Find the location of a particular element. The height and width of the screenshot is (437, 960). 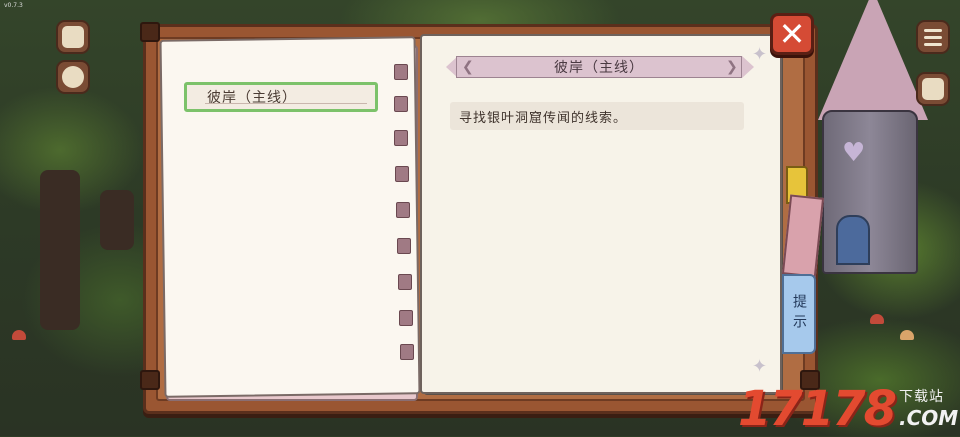

watermark-domain: .COM is located at coordinates (929, 418).